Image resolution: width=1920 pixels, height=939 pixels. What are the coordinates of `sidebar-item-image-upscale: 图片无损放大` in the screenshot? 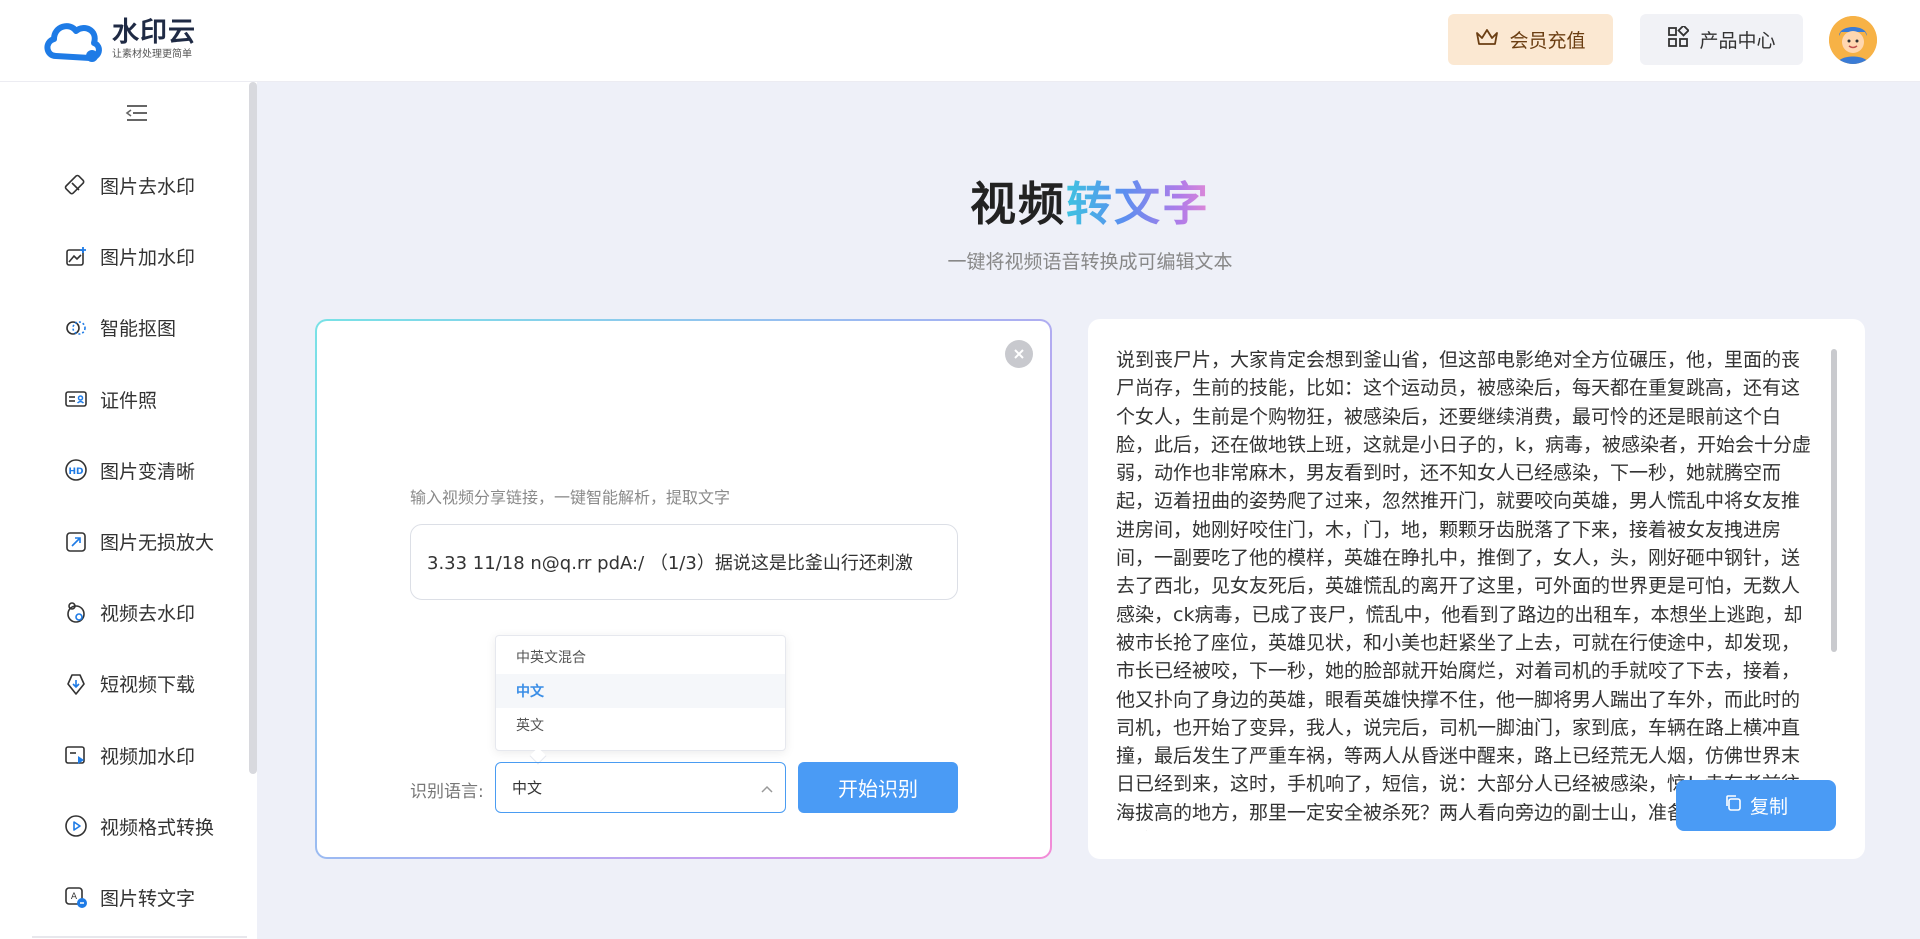 It's located at (124, 541).